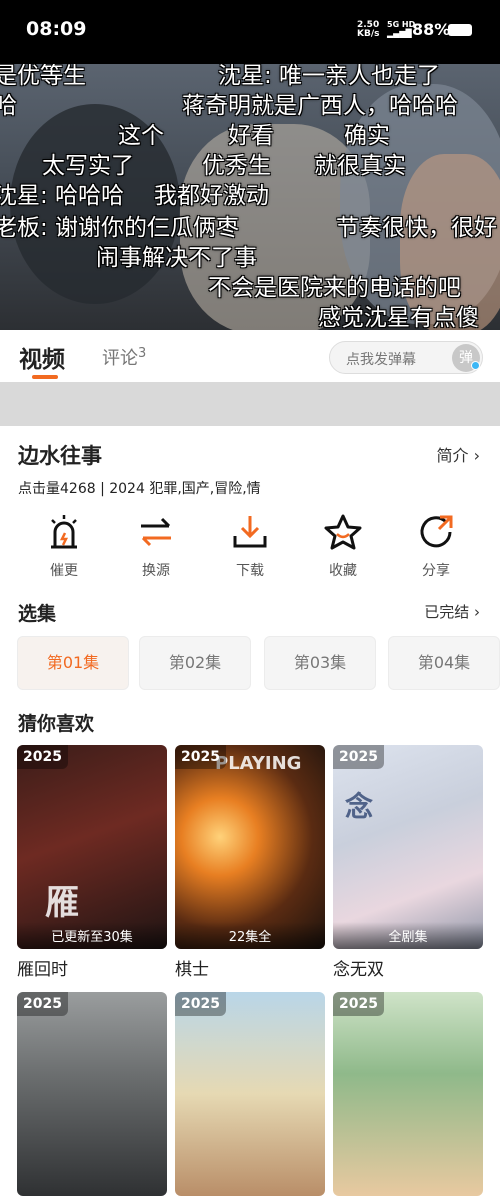 Image resolution: width=500 pixels, height=1196 pixels. I want to click on danmaku-comment: 感觉沈星有点傻, so click(398, 317).